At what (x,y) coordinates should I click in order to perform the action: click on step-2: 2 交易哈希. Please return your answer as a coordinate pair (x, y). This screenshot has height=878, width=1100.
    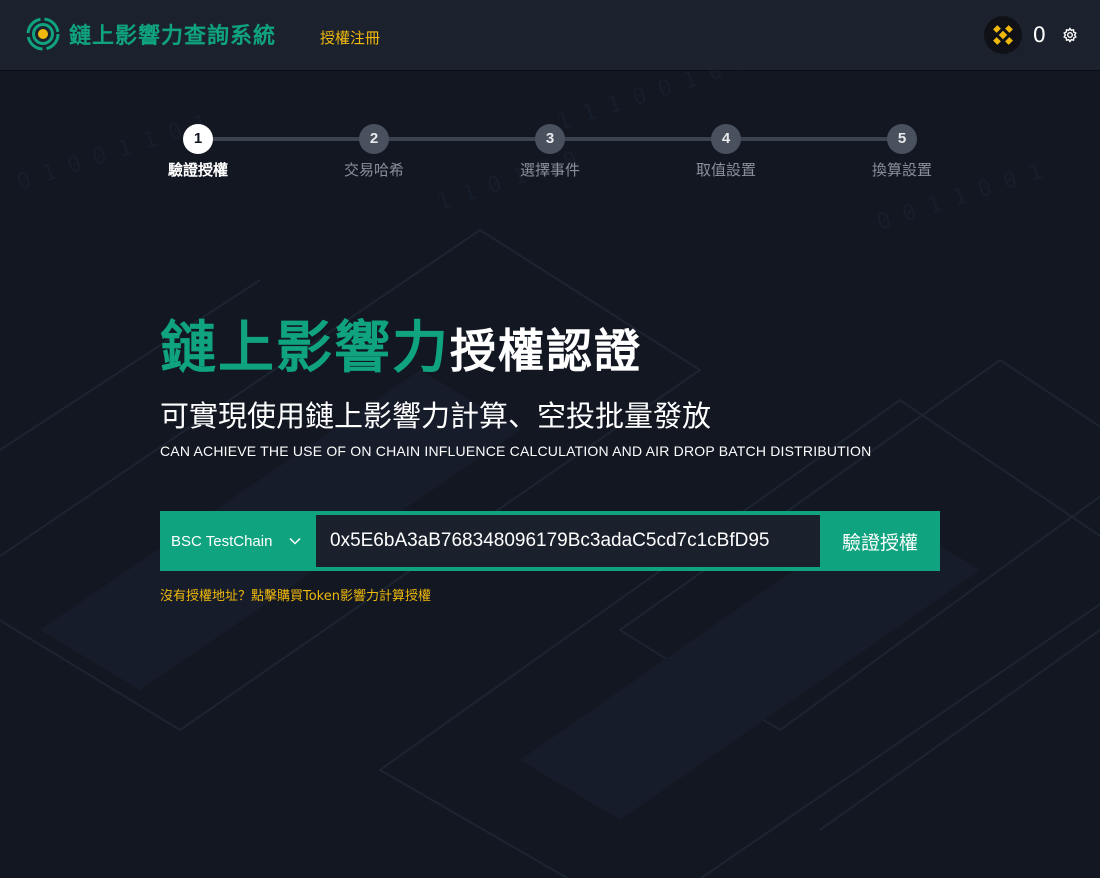
    Looking at the image, I should click on (374, 152).